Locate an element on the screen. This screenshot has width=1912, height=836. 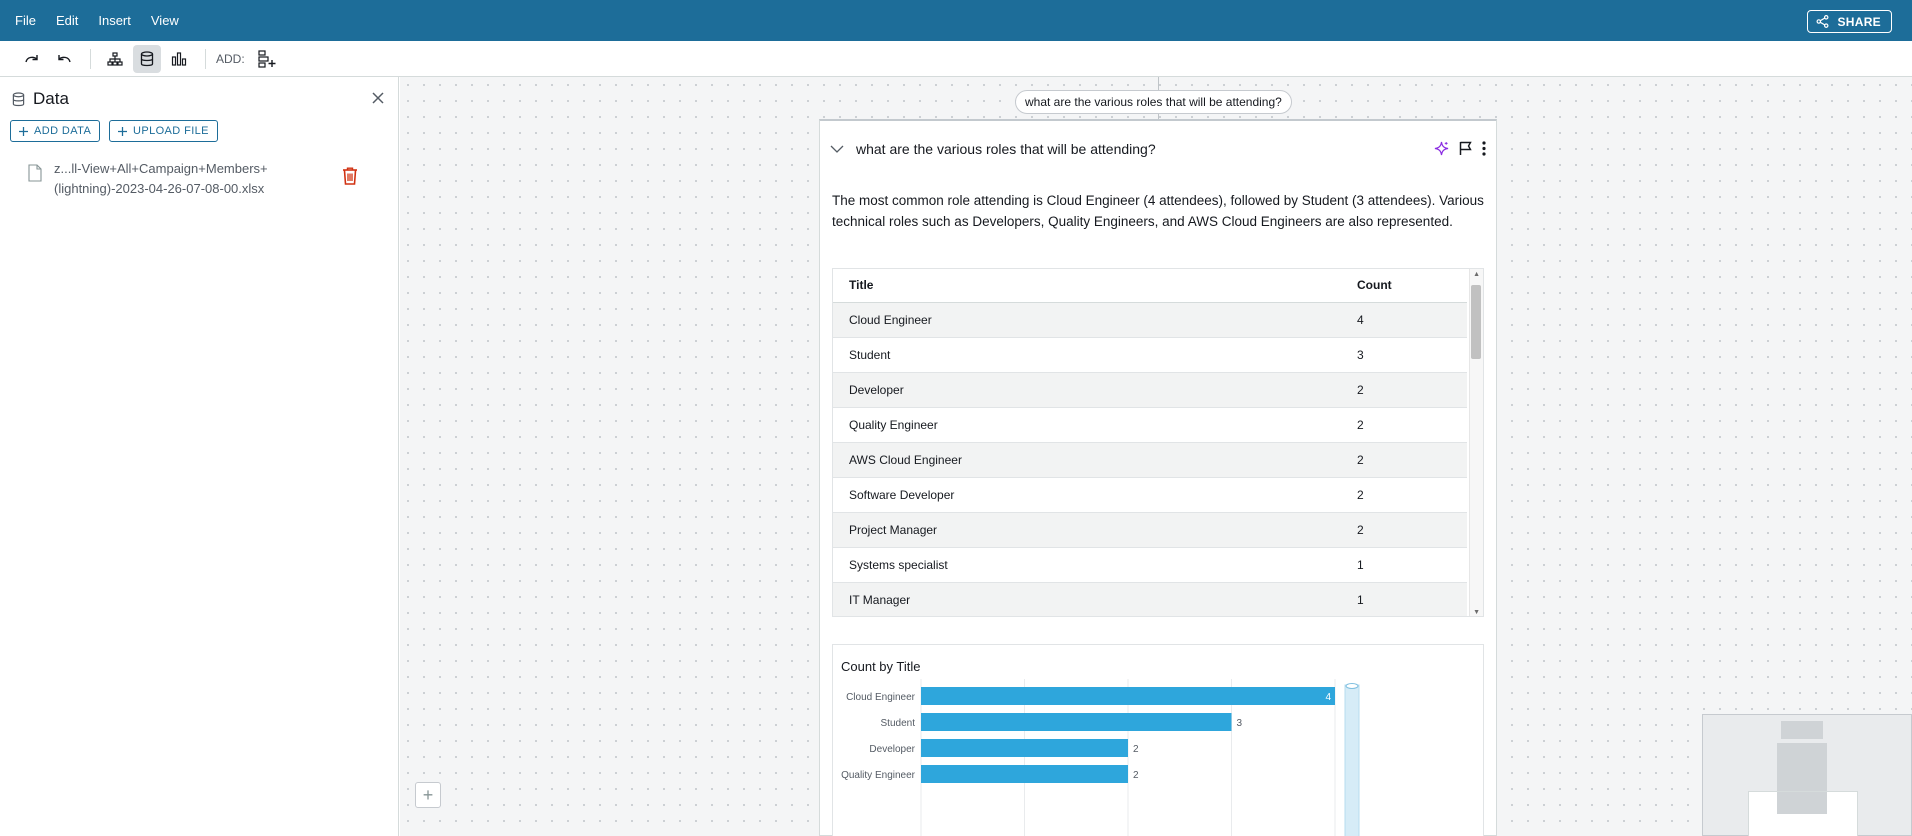
chart-data-label: 4 is located at coordinates (1328, 697).